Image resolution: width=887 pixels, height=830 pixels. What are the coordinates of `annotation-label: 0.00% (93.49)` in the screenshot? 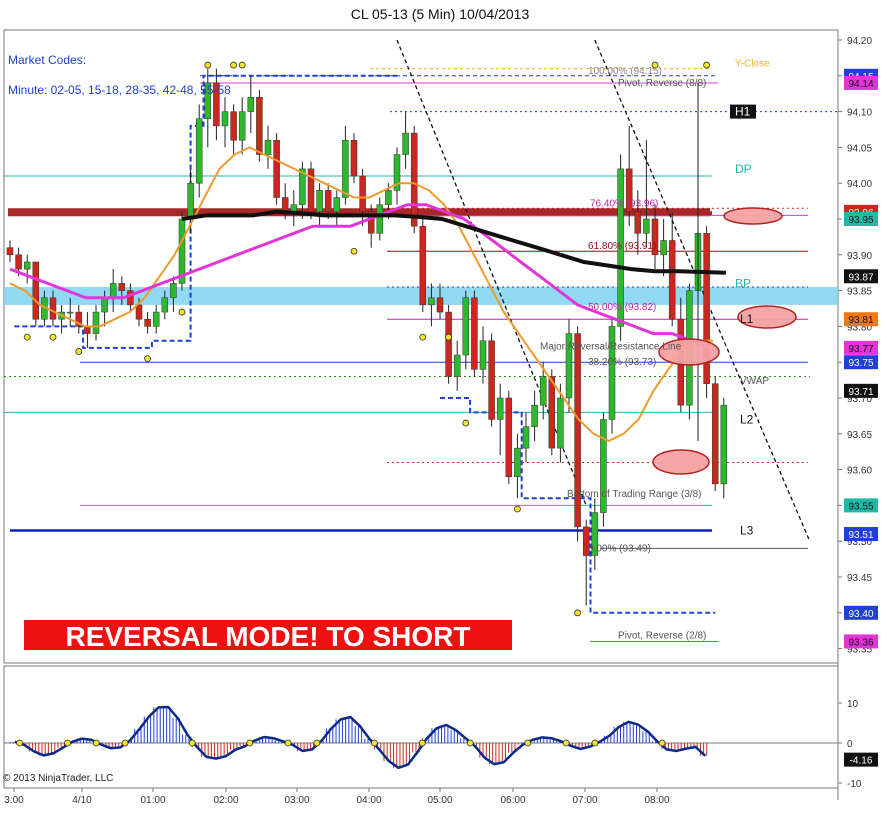 It's located at (619, 548).